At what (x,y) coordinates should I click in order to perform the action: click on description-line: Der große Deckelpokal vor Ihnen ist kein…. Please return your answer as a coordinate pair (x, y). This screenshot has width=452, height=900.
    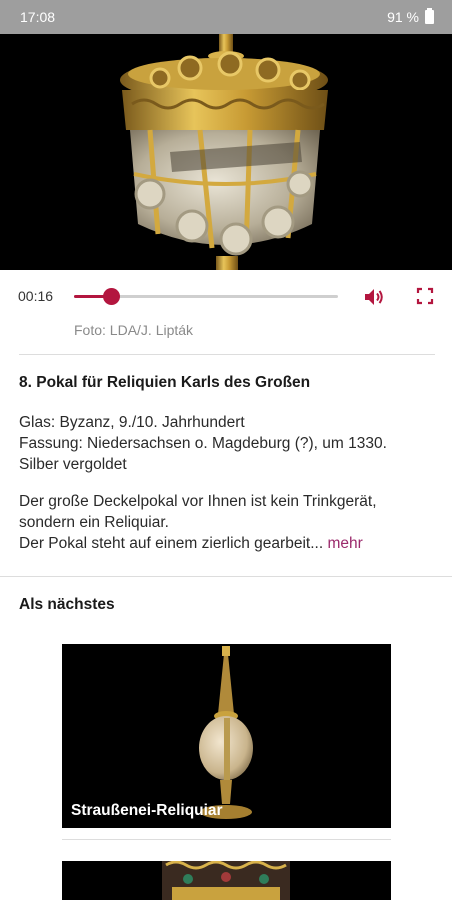
    Looking at the image, I should click on (198, 501).